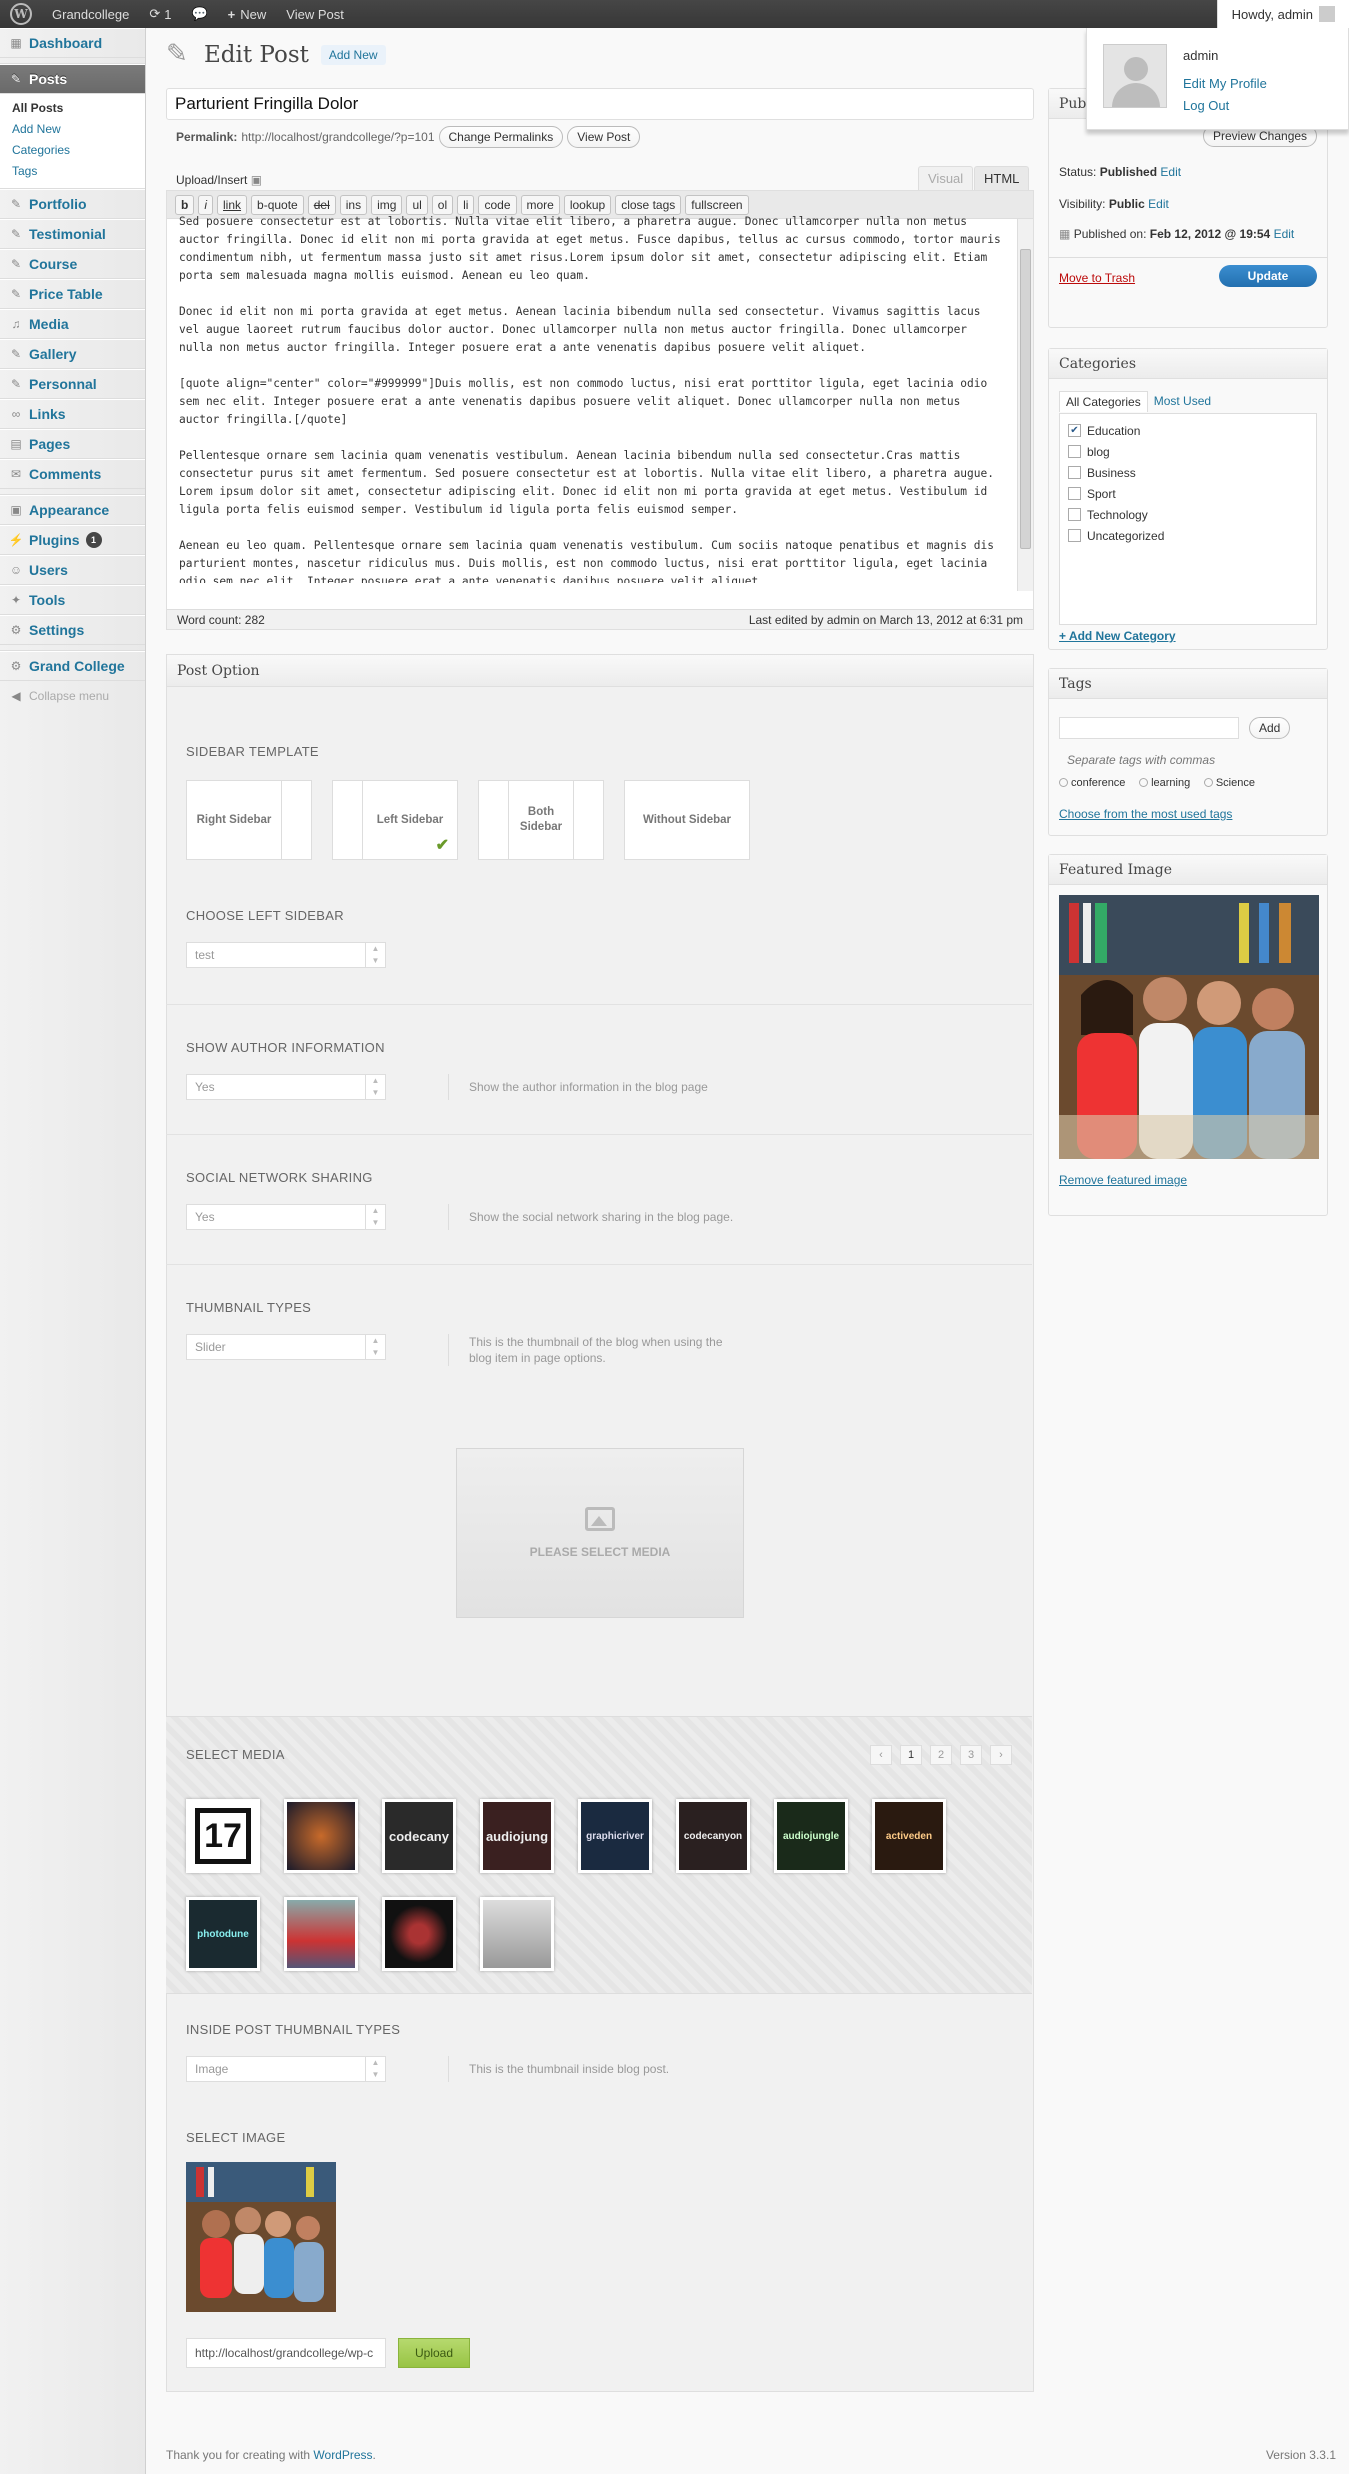 The image size is (1349, 2474). Describe the element at coordinates (353, 204) in the screenshot. I see `qt-ins-button: ins` at that location.